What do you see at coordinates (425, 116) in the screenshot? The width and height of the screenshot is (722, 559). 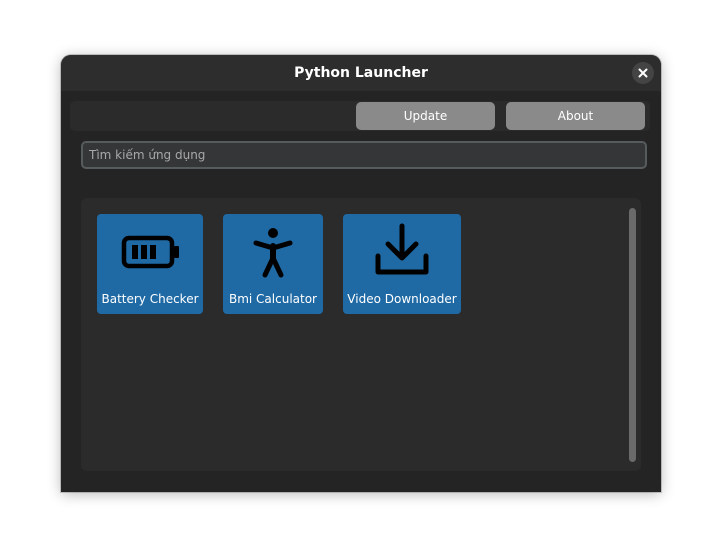 I see `update-button: Update` at bounding box center [425, 116].